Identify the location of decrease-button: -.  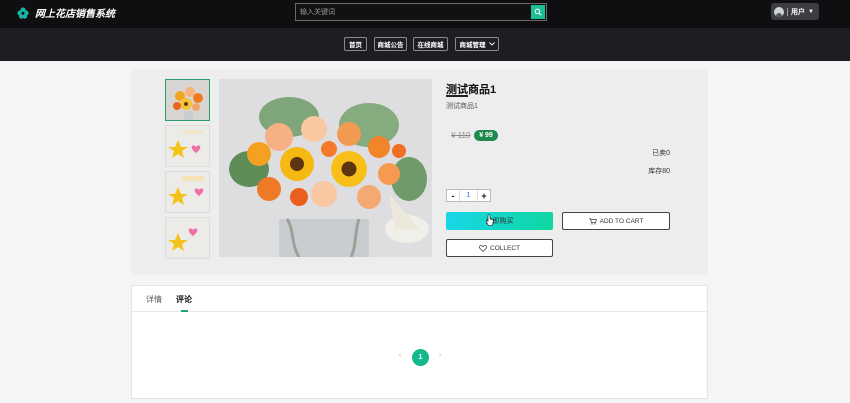
(453, 195).